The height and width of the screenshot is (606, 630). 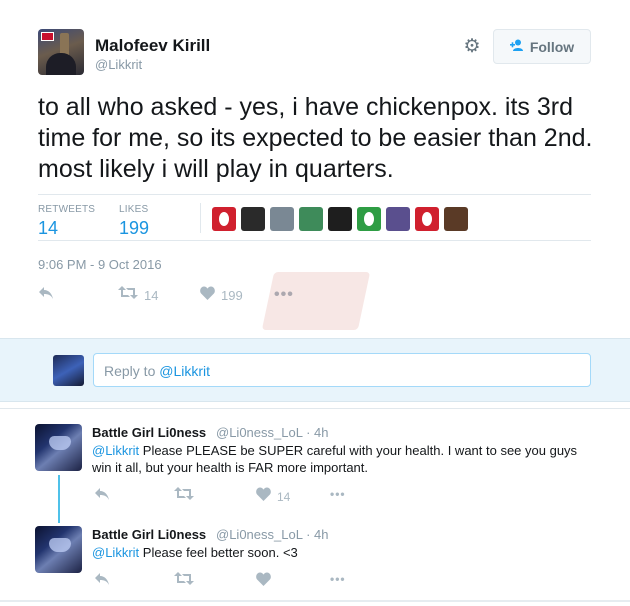 I want to click on thread-separator, so click(x=315, y=408).